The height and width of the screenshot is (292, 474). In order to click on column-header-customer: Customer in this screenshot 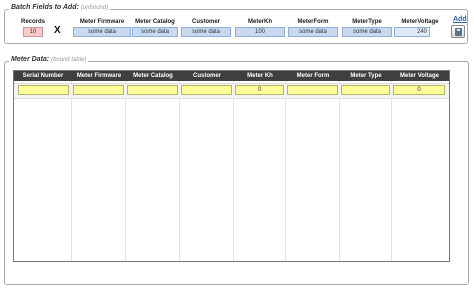, I will do `click(206, 76)`.